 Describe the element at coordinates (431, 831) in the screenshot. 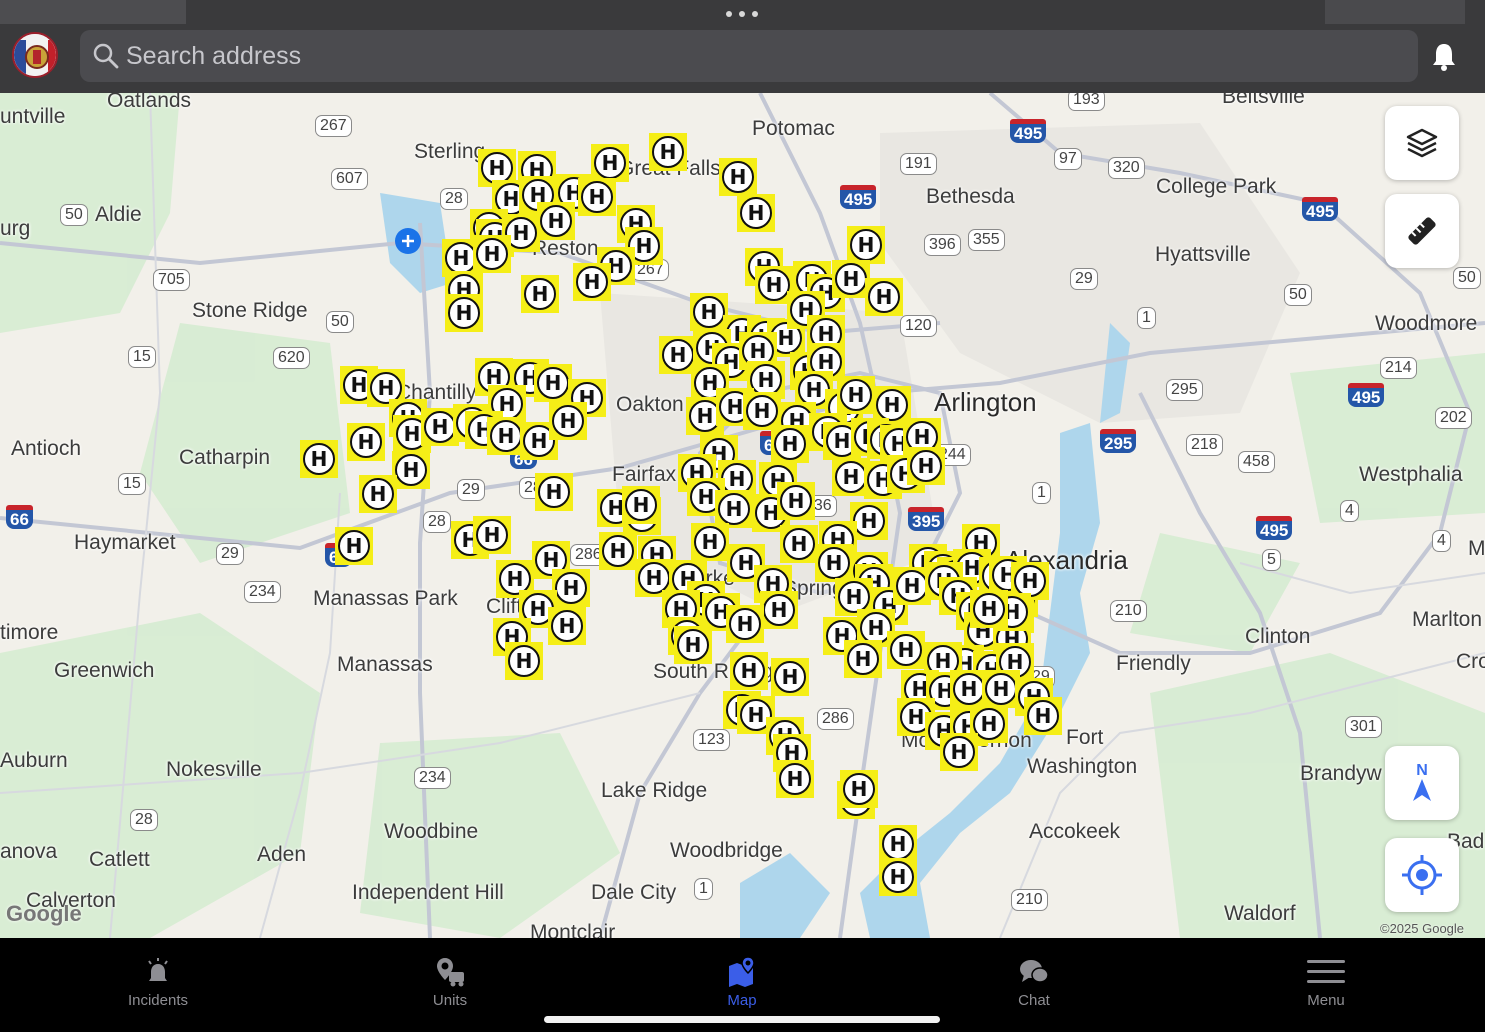

I see `place-label: Woodbine` at that location.